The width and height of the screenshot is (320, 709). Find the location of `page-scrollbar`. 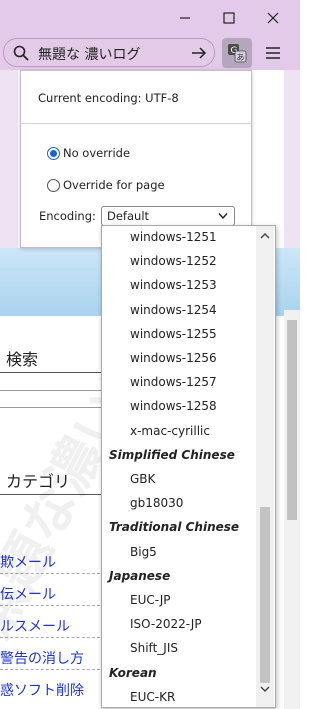

page-scrollbar is located at coordinates (292, 509).